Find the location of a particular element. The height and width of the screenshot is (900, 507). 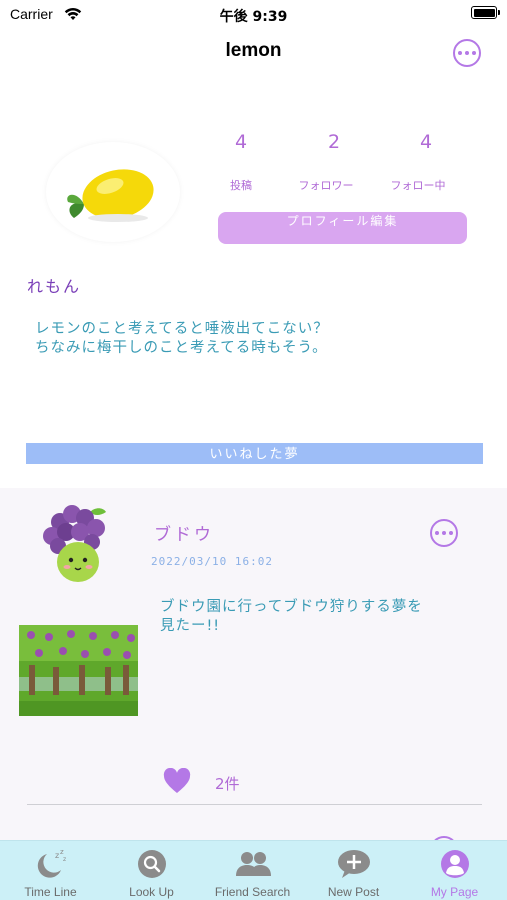

people-icon is located at coordinates (252, 864).